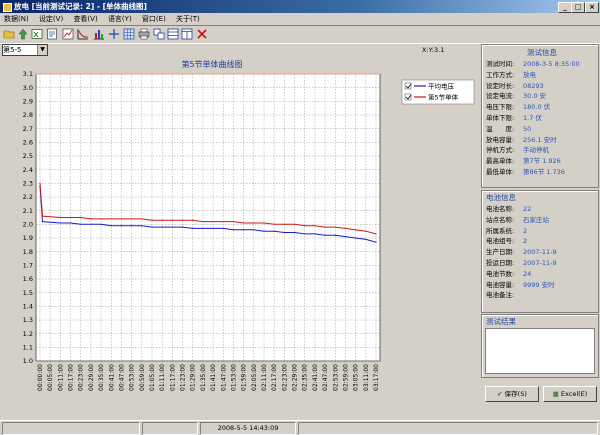 The width and height of the screenshot is (600, 435). I want to click on y-tick-label: 2.8, so click(28, 115).